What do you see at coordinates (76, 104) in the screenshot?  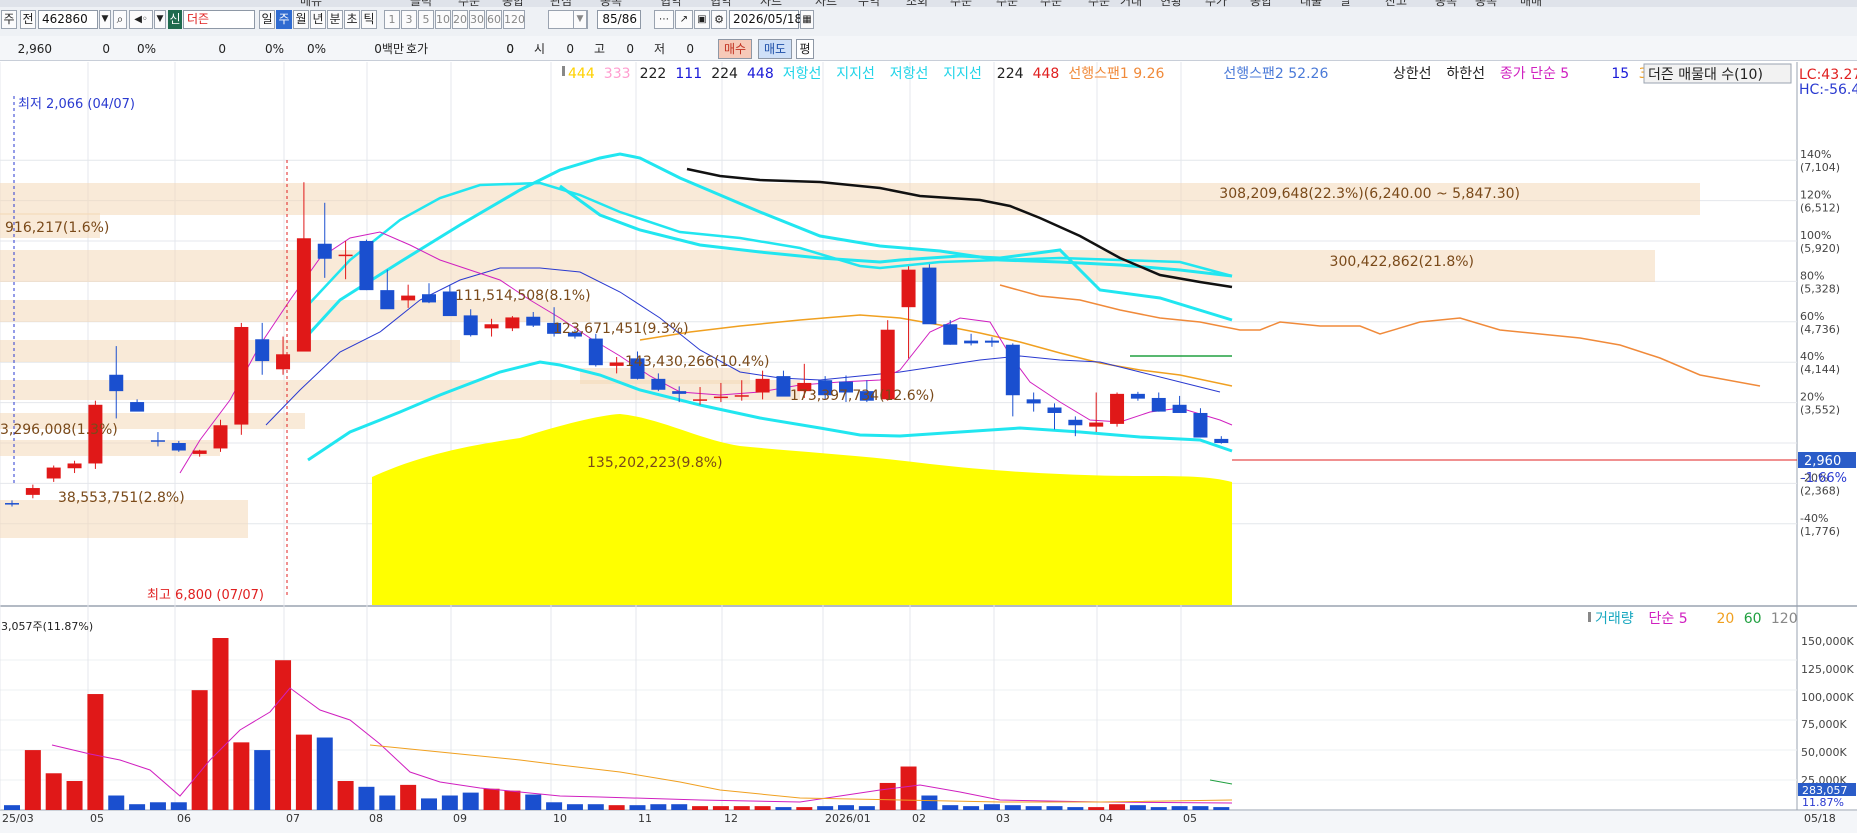 I see `lowest-annotation: 최저 2,066 (04/07)` at bounding box center [76, 104].